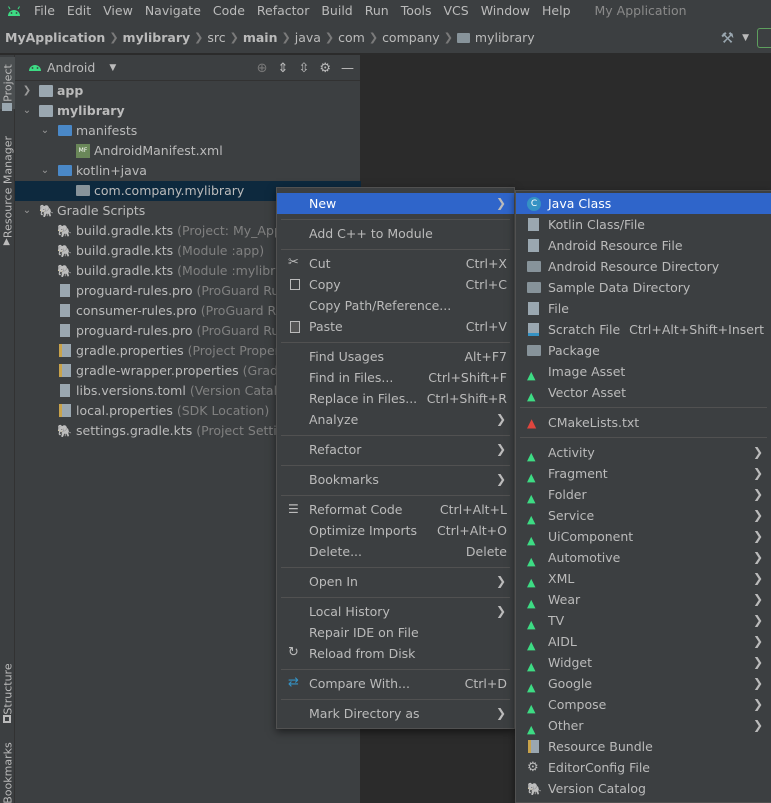 The image size is (771, 803). I want to click on submenu-item-package: Package, so click(643, 350).